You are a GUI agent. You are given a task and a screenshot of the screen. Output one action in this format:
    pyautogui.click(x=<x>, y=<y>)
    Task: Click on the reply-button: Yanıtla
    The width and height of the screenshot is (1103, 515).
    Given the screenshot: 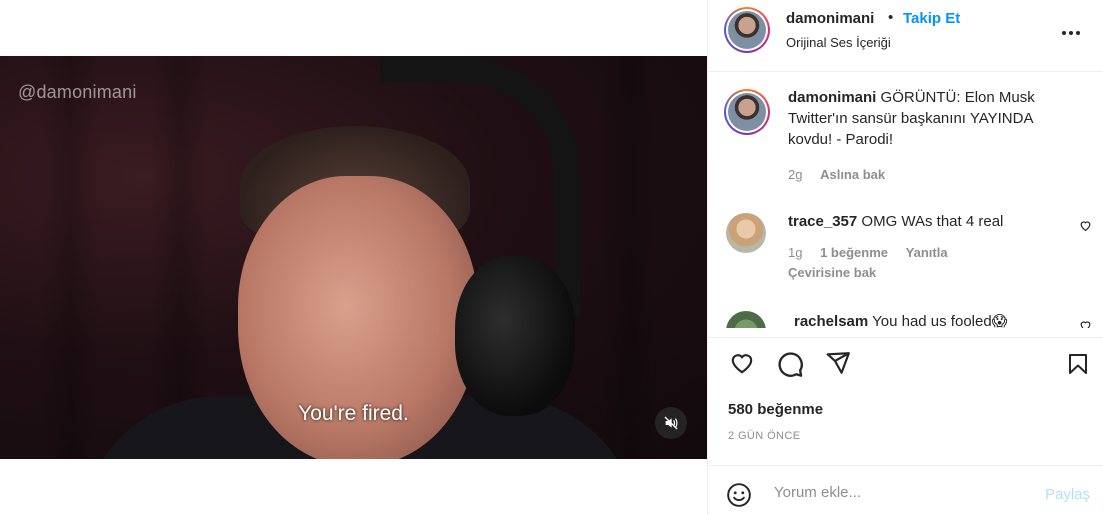 What is the action you would take?
    pyautogui.click(x=927, y=252)
    